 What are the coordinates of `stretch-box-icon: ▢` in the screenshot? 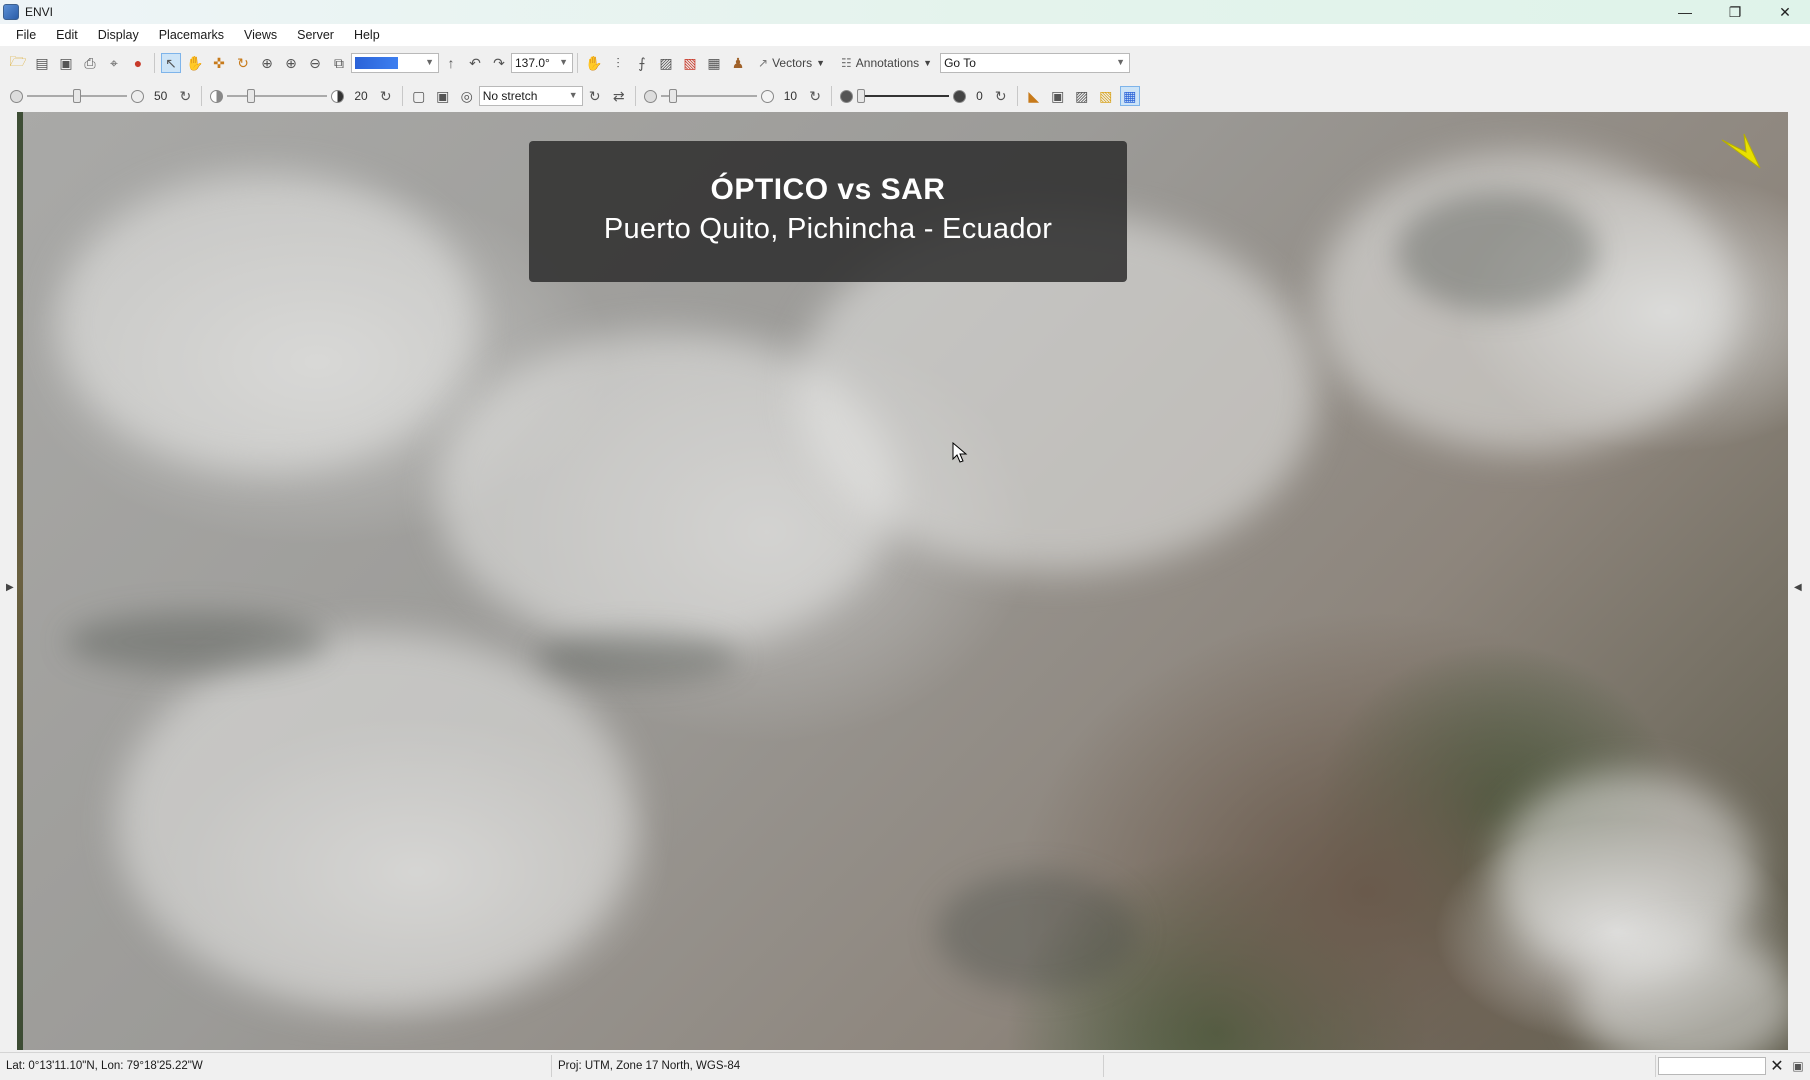 It's located at (419, 96).